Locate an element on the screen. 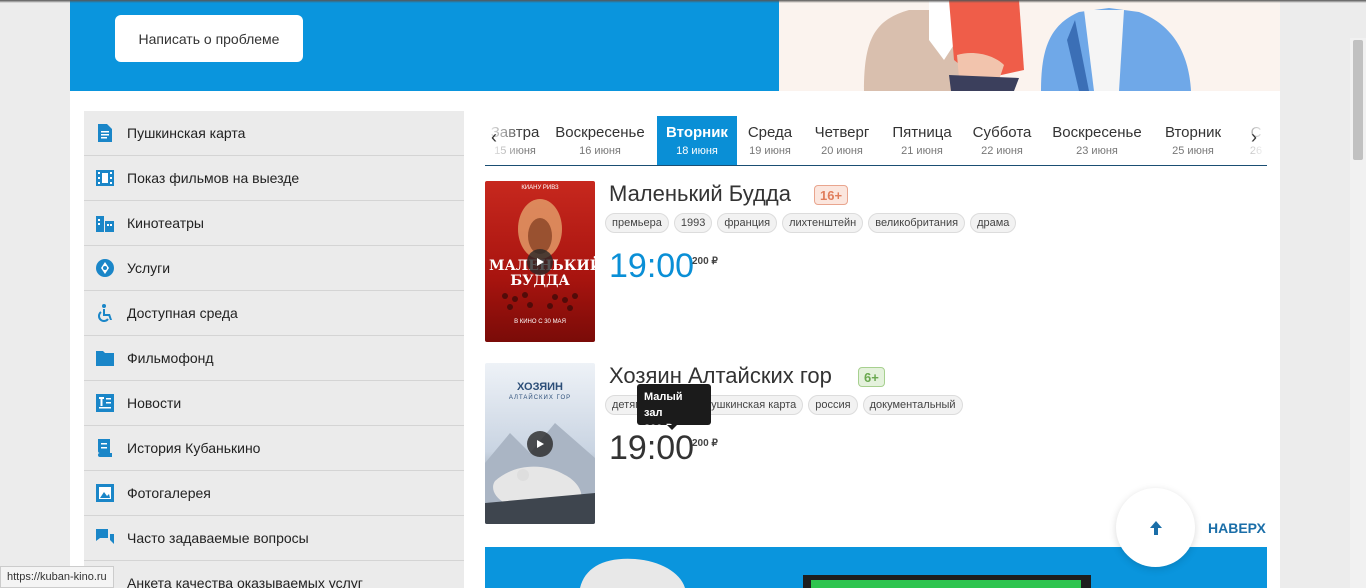 This screenshot has height=588, width=1366. chat-icon is located at coordinates (105, 538).